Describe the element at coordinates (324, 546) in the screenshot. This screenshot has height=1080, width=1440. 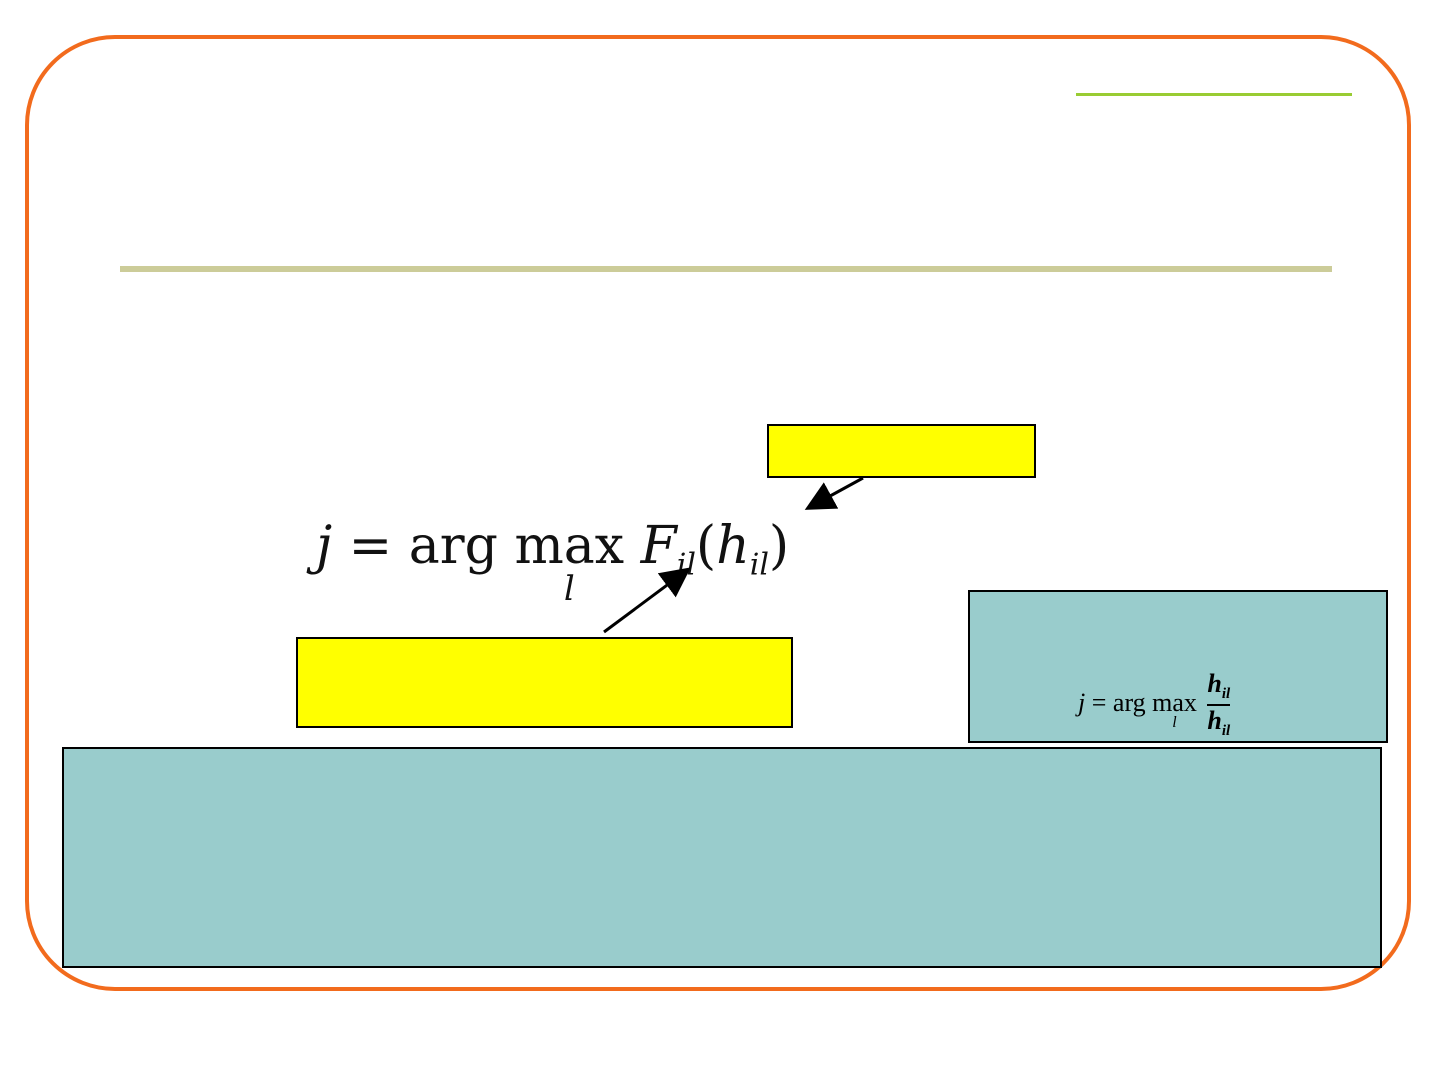
I see `formula-lhs: j` at that location.